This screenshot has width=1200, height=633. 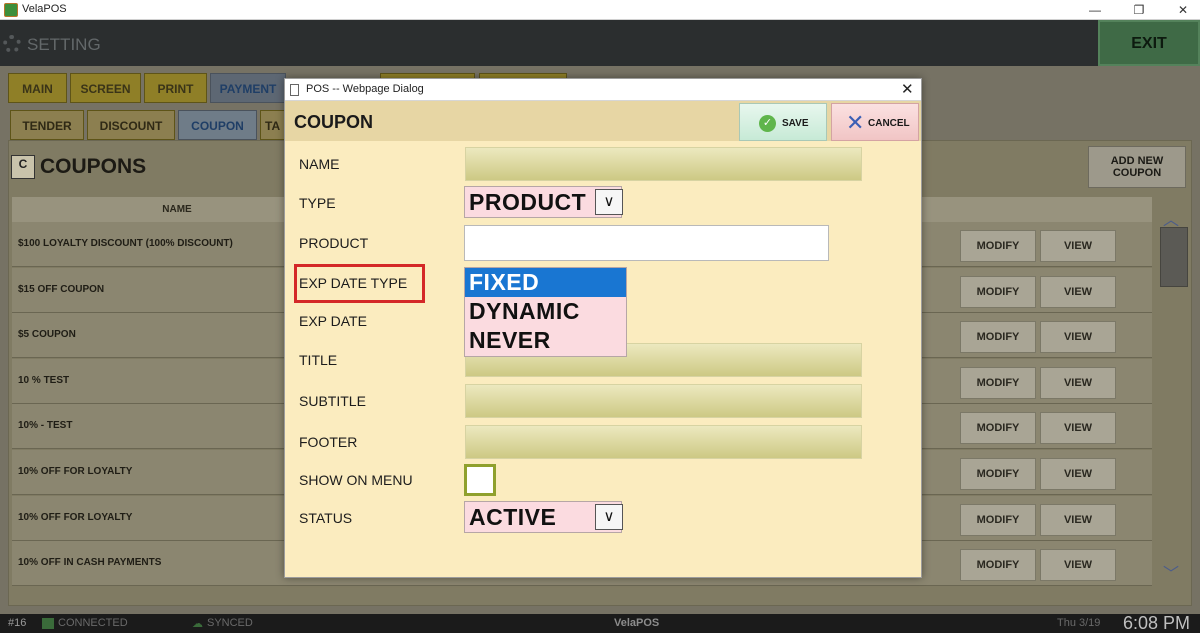 What do you see at coordinates (545, 282) in the screenshot?
I see `option-fixed: FIXED` at bounding box center [545, 282].